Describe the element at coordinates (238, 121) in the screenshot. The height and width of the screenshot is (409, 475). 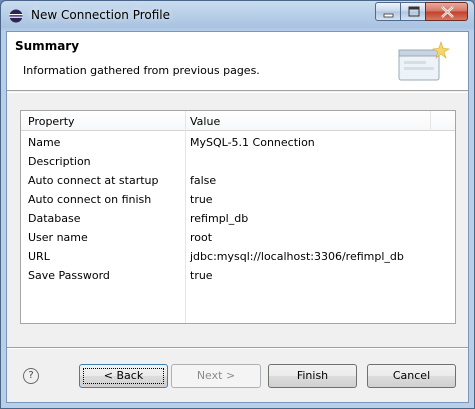
I see `table-header: Property Value` at that location.